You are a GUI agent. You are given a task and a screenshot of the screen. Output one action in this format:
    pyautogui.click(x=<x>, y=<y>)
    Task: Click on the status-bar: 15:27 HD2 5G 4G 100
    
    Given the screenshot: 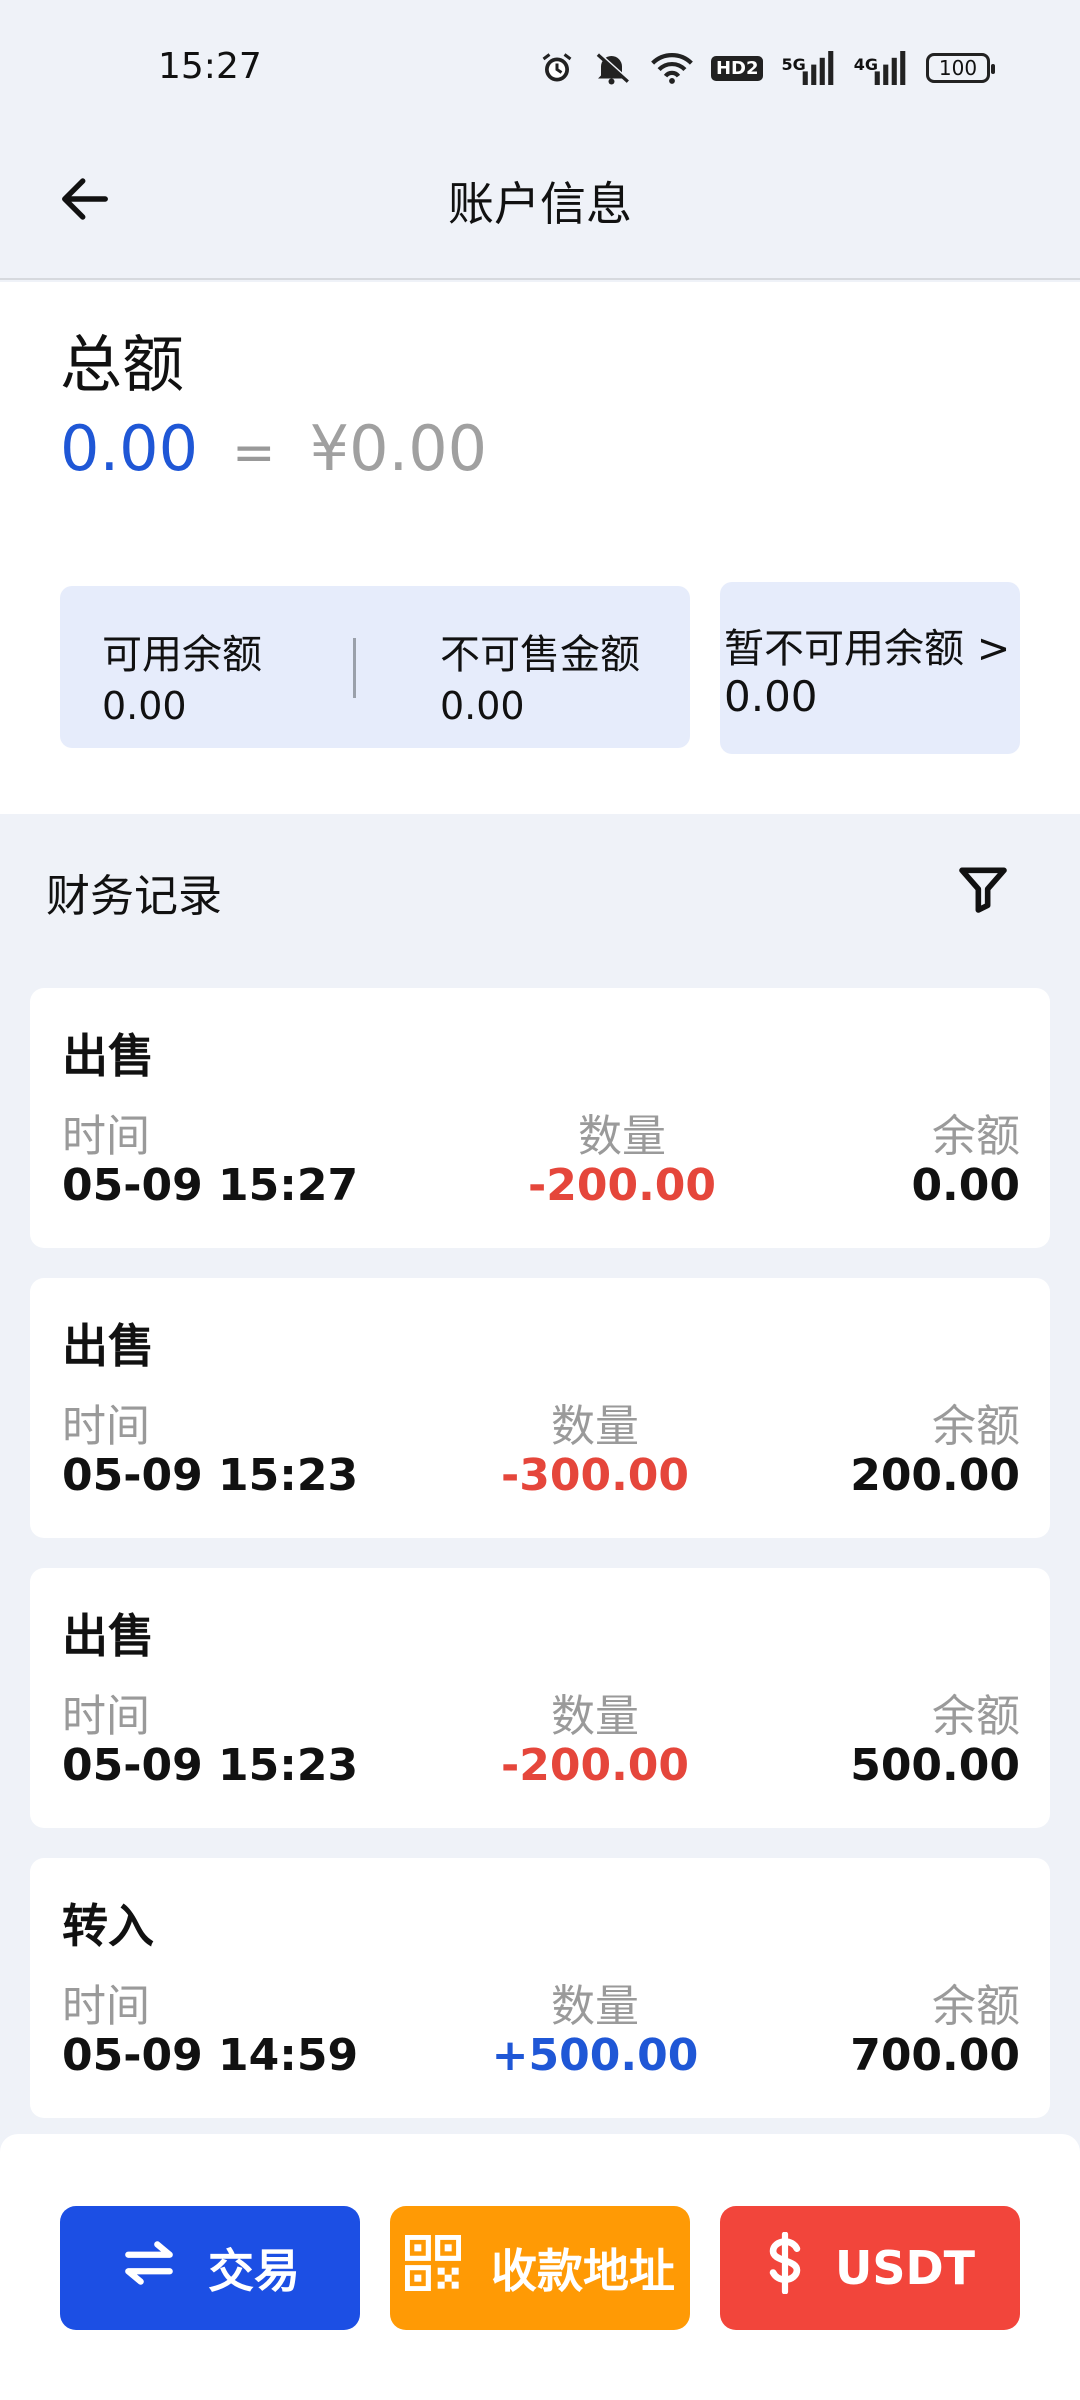 What is the action you would take?
    pyautogui.click(x=540, y=65)
    